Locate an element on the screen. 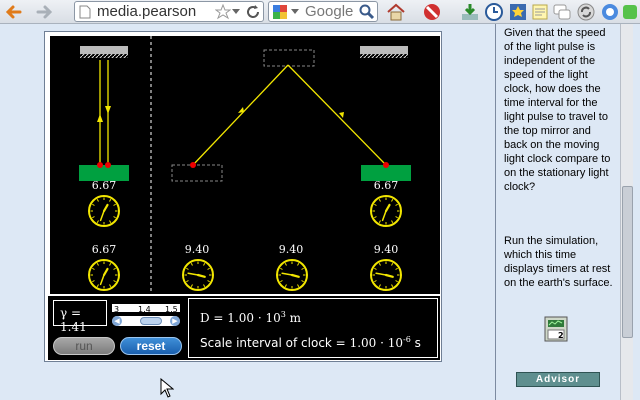 Image resolution: width=640 pixels, height=400 pixels. download-icon is located at coordinates (470, 12).